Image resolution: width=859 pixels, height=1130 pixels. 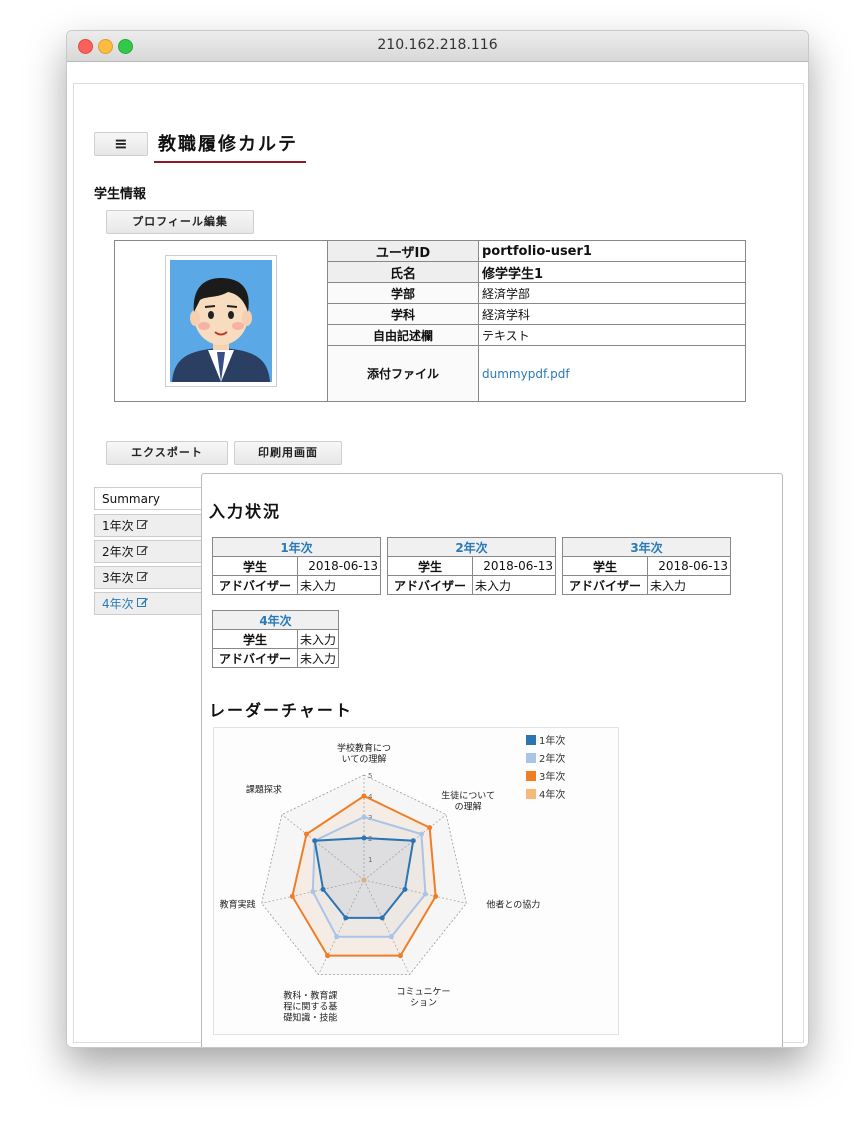 I want to click on radar-axis-label: 学校教育につ, so click(x=364, y=748).